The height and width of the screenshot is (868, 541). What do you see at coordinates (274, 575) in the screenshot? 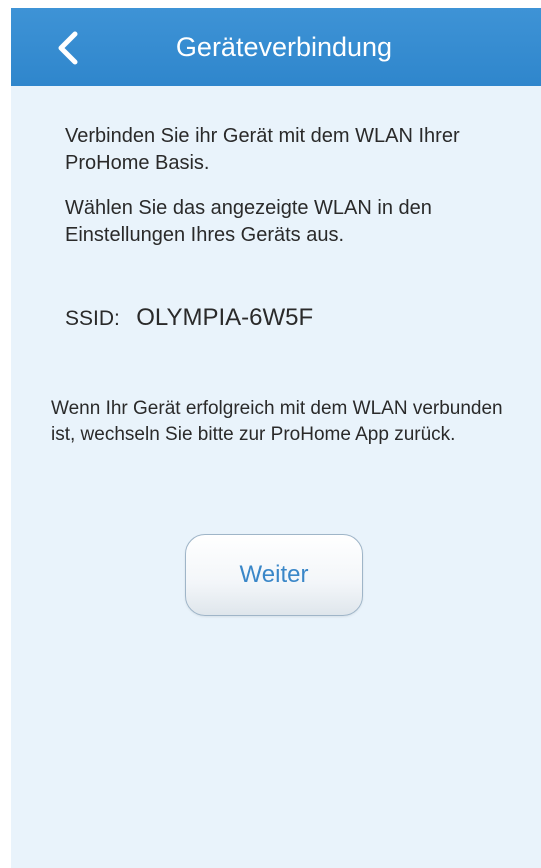
I see `continue-button: Weiter` at bounding box center [274, 575].